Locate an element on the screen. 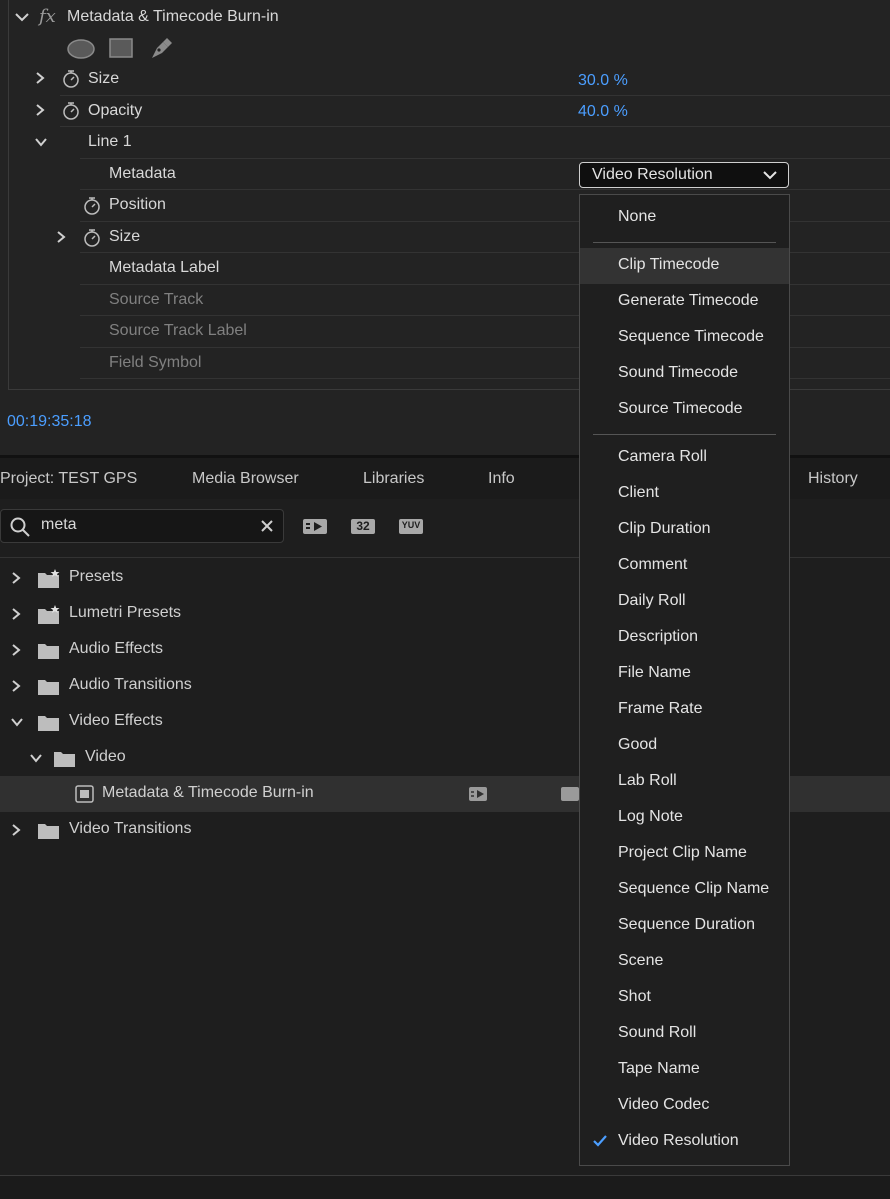  menu-item-sequence-duration: Sequence Duration is located at coordinates (684, 926).